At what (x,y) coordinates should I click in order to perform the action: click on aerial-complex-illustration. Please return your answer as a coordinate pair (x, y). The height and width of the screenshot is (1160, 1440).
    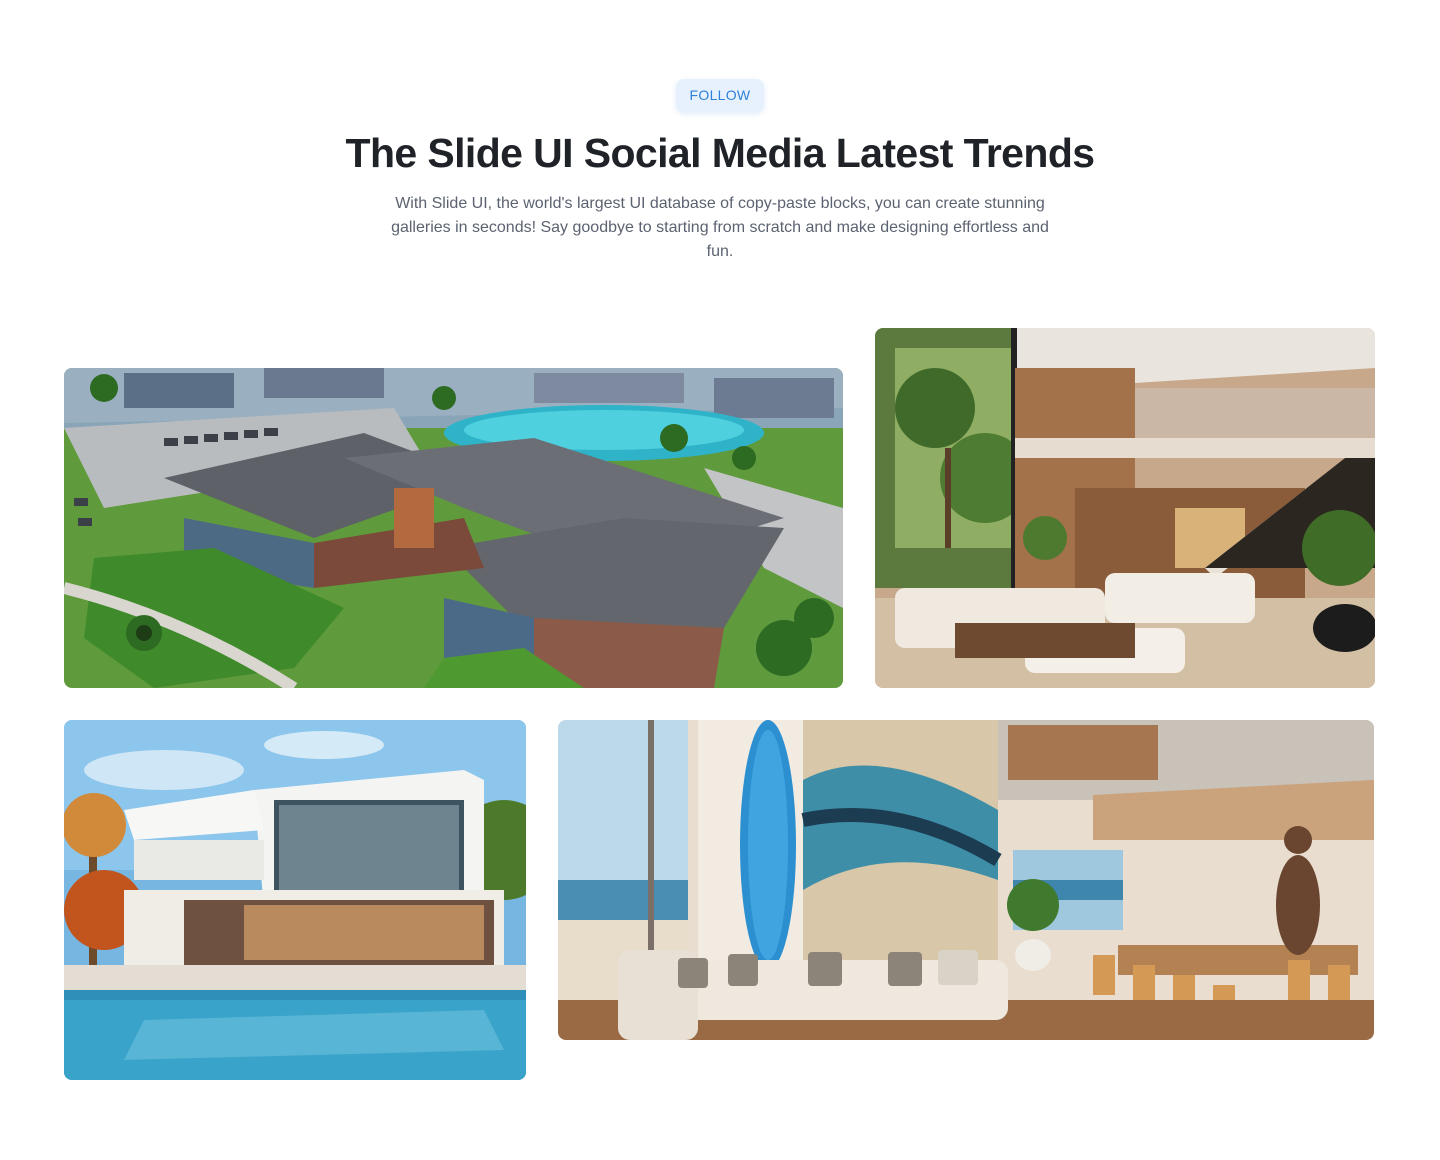
    Looking at the image, I should click on (453, 528).